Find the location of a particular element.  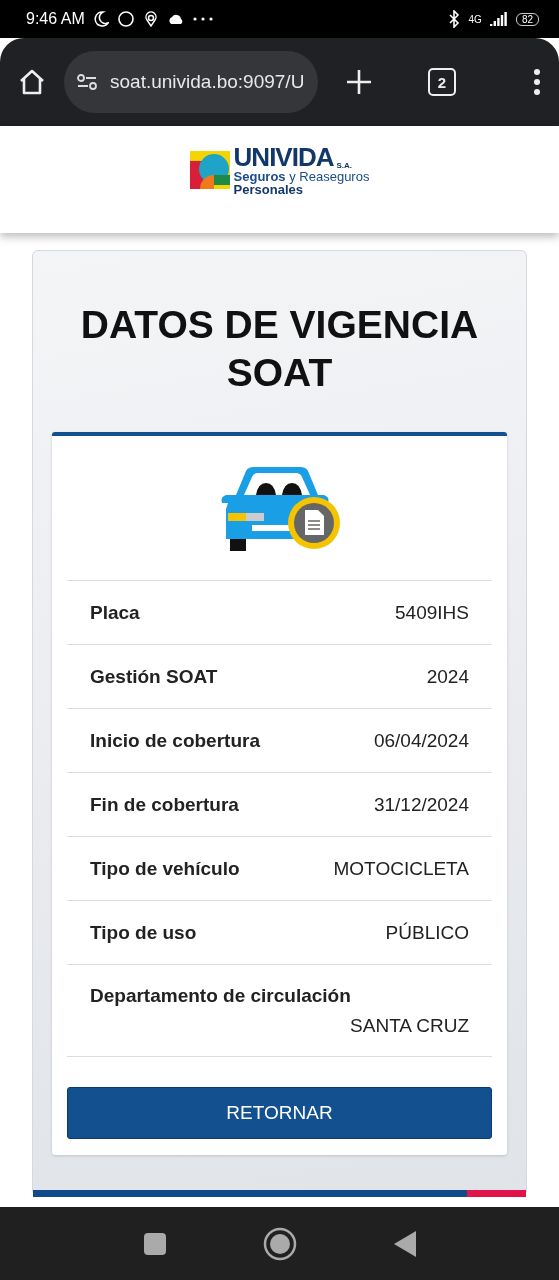

address-field: soat.univida.bo:9097/U is located at coordinates (191, 82).